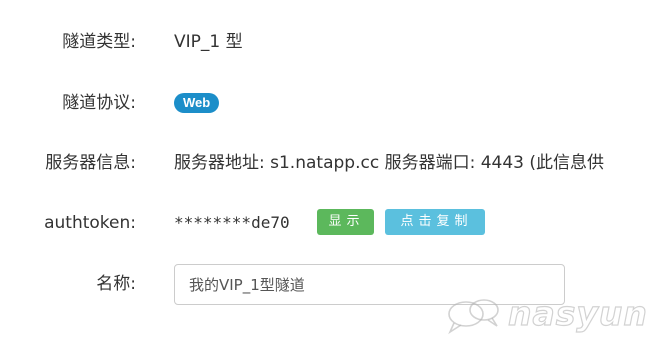 This screenshot has width=659, height=337. I want to click on tunnel-protocol-row: 隧道协议: Web, so click(329, 103).